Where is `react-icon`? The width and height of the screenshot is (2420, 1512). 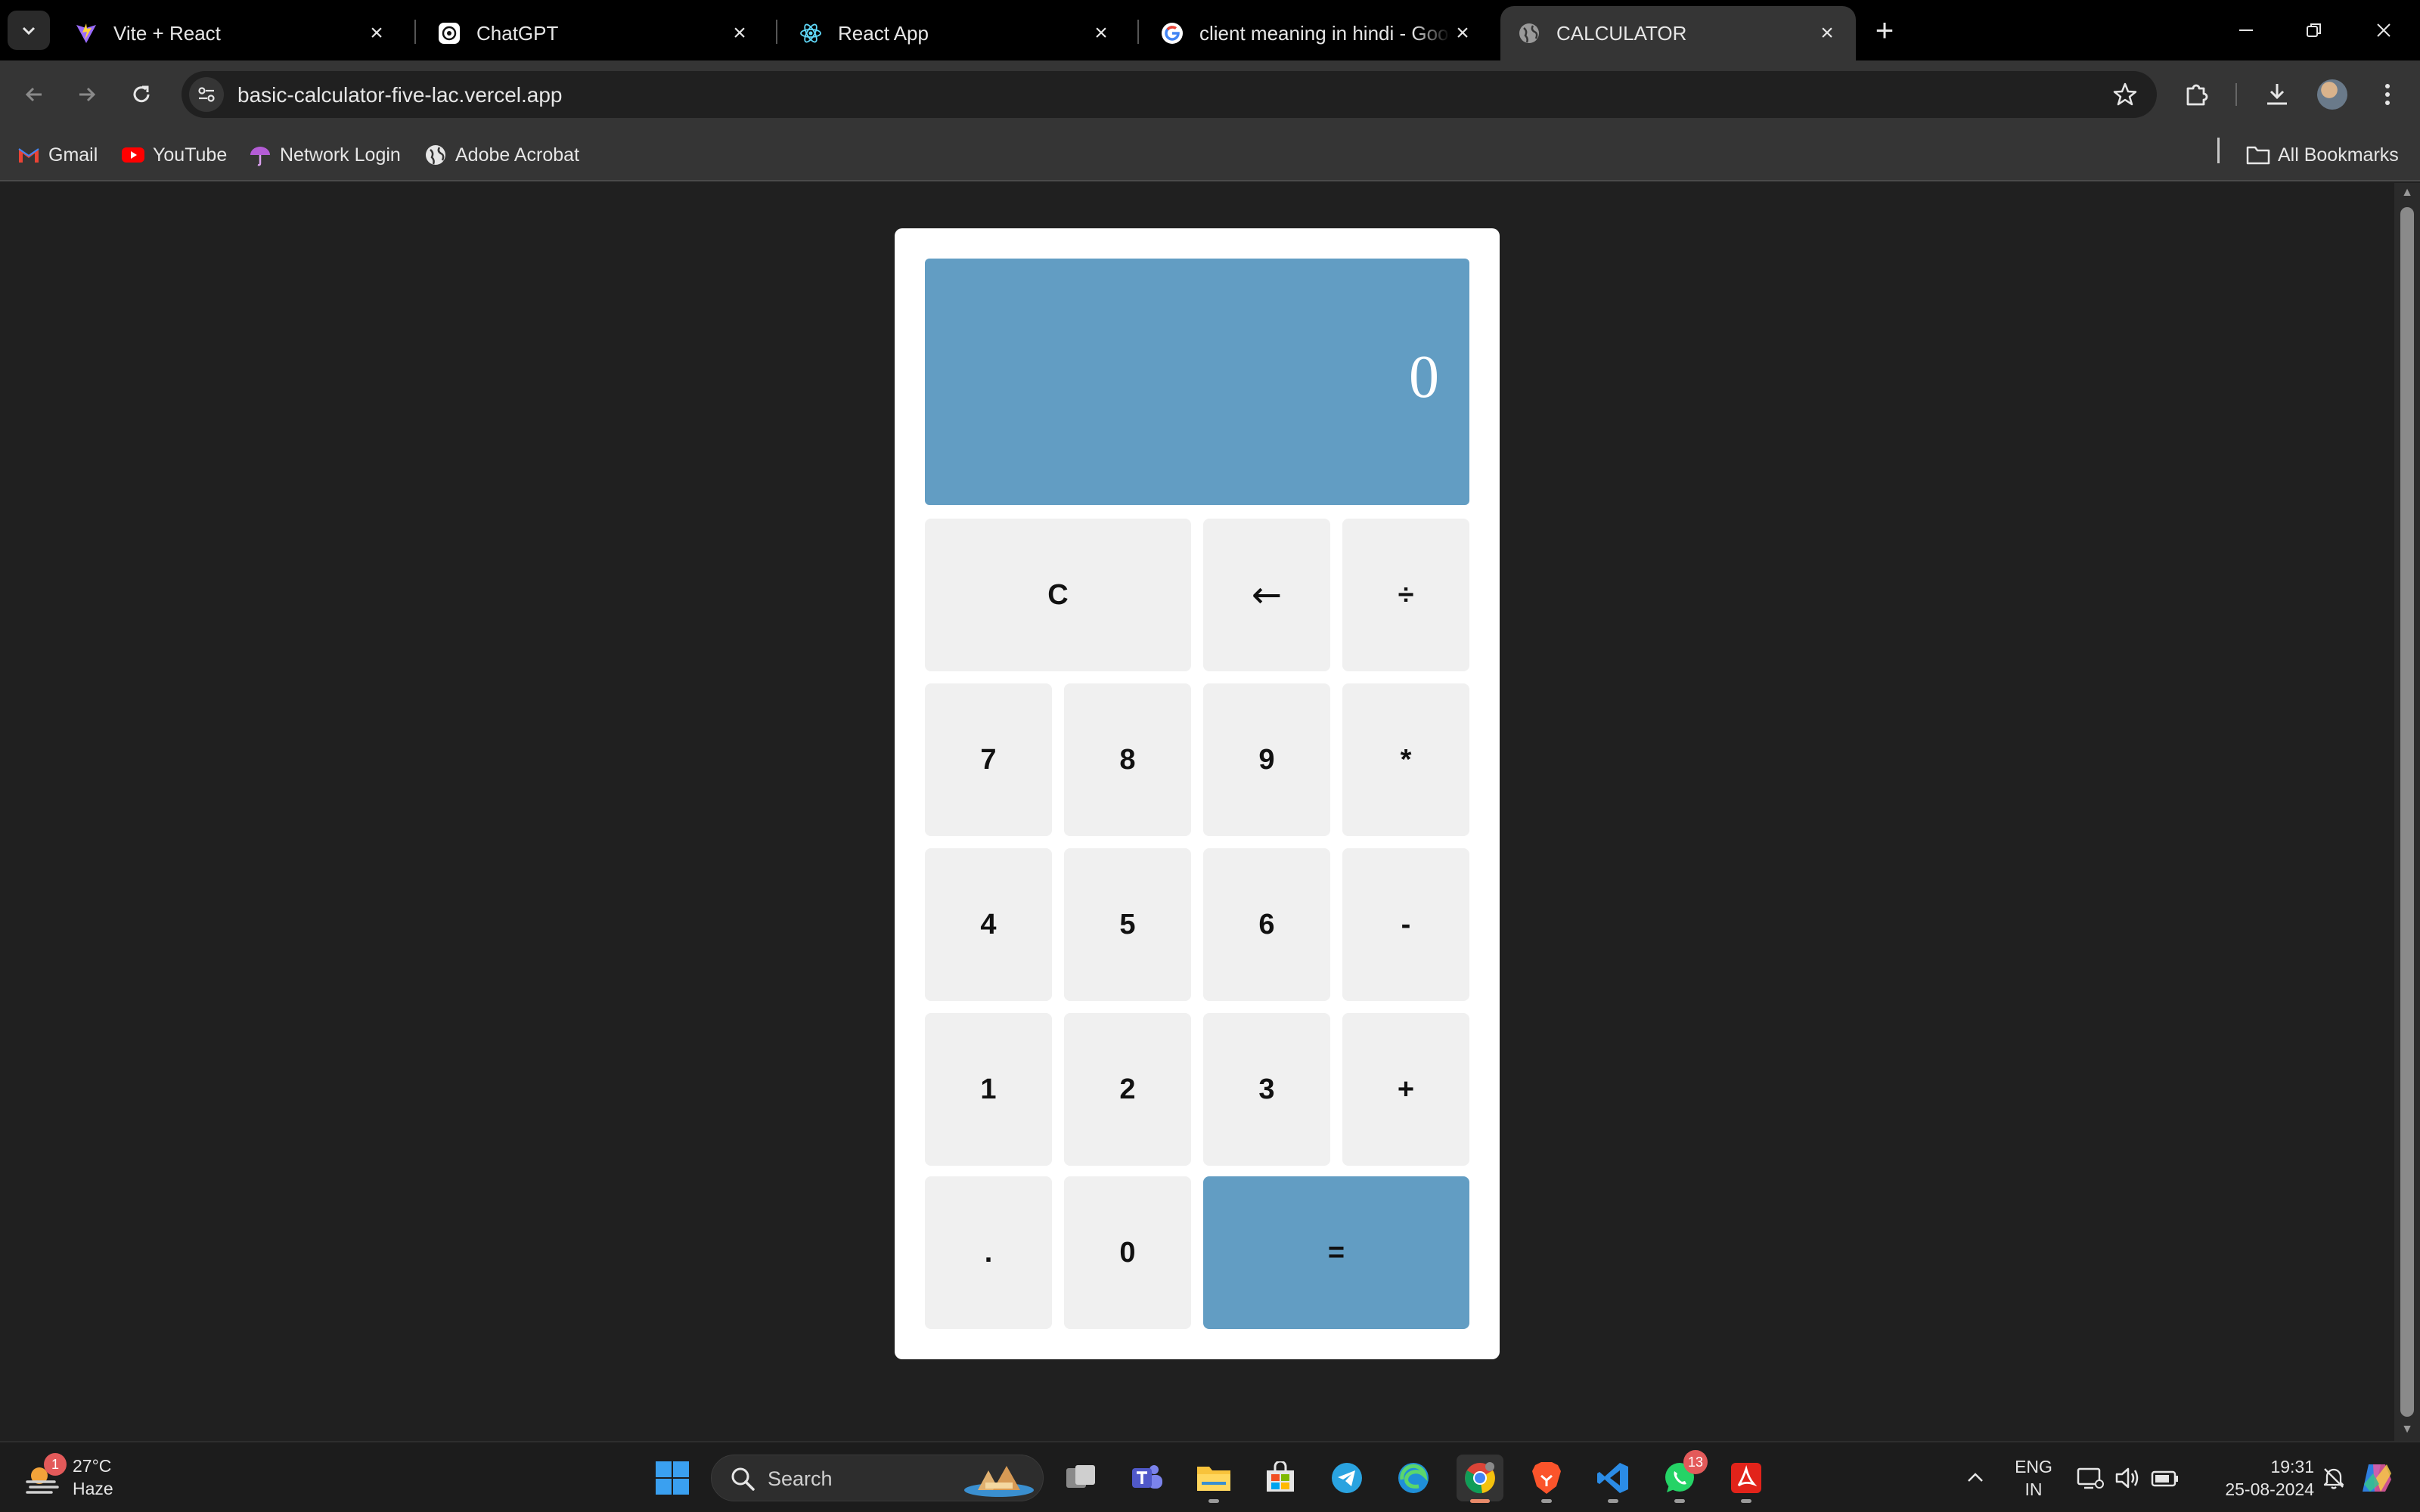
react-icon is located at coordinates (811, 33).